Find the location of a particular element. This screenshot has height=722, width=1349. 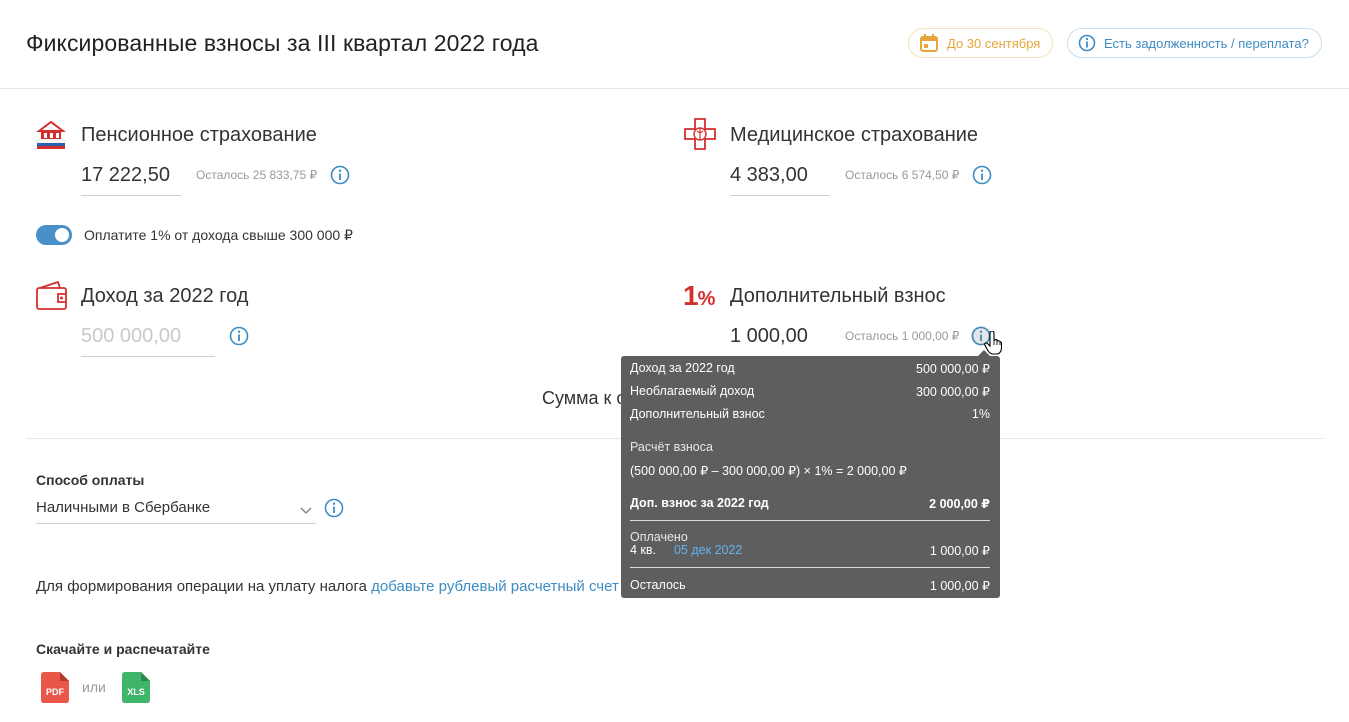

pension-title: Пенсионное страхование is located at coordinates (199, 135).